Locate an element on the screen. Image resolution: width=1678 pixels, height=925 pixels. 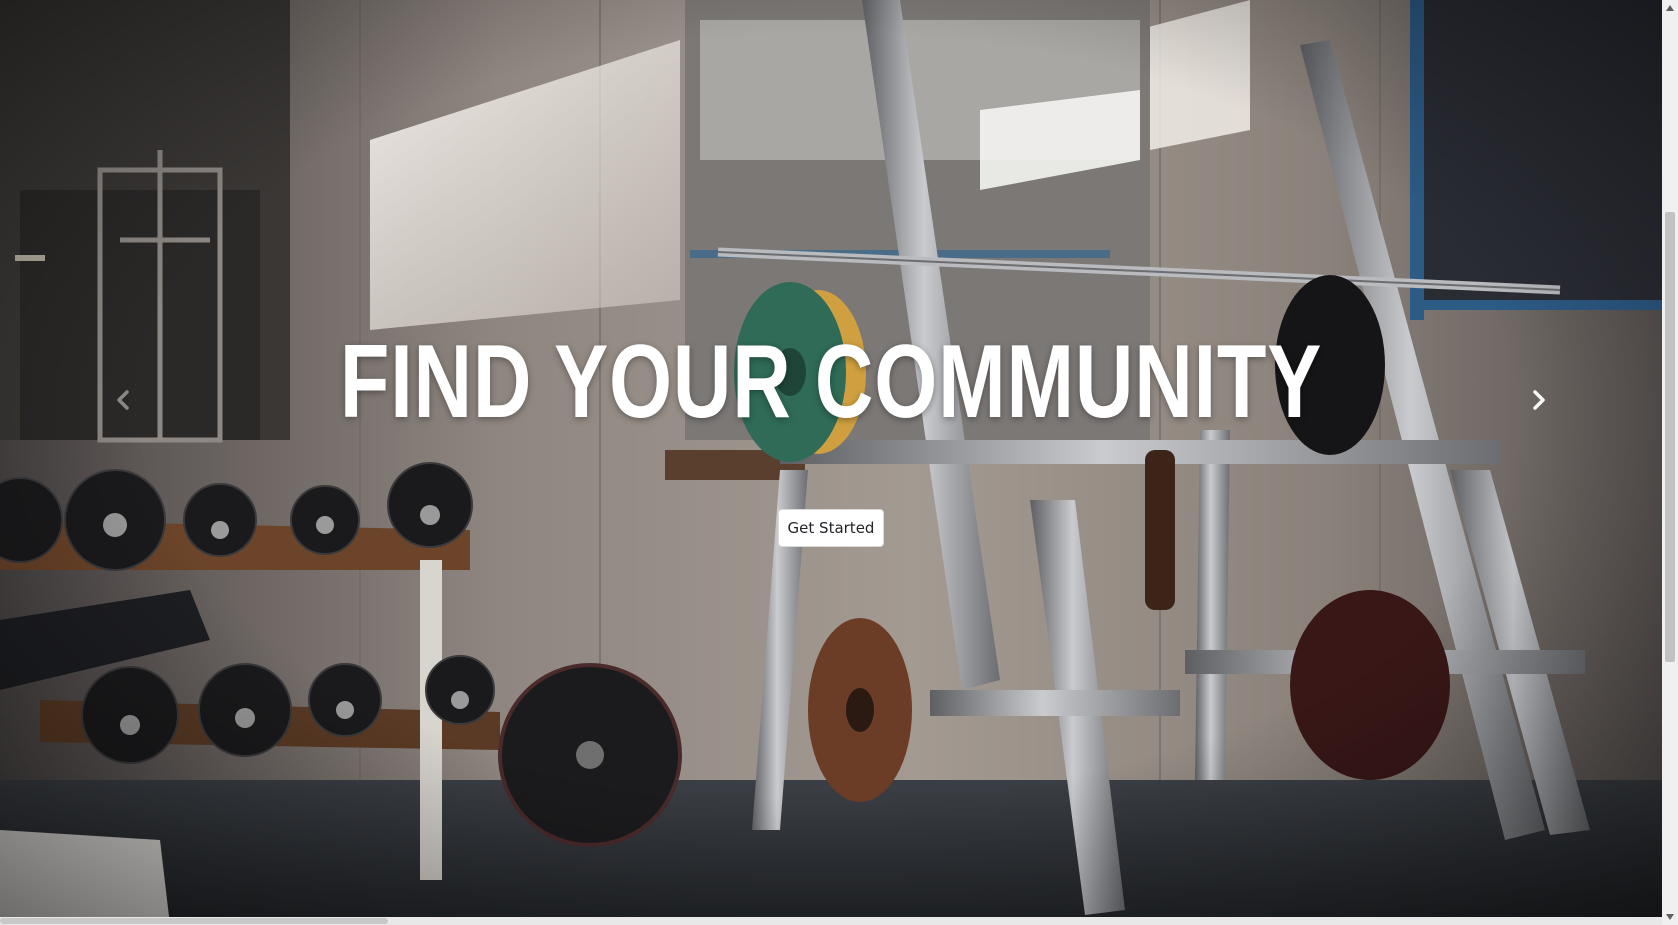
chevron-left-icon is located at coordinates (123, 400).